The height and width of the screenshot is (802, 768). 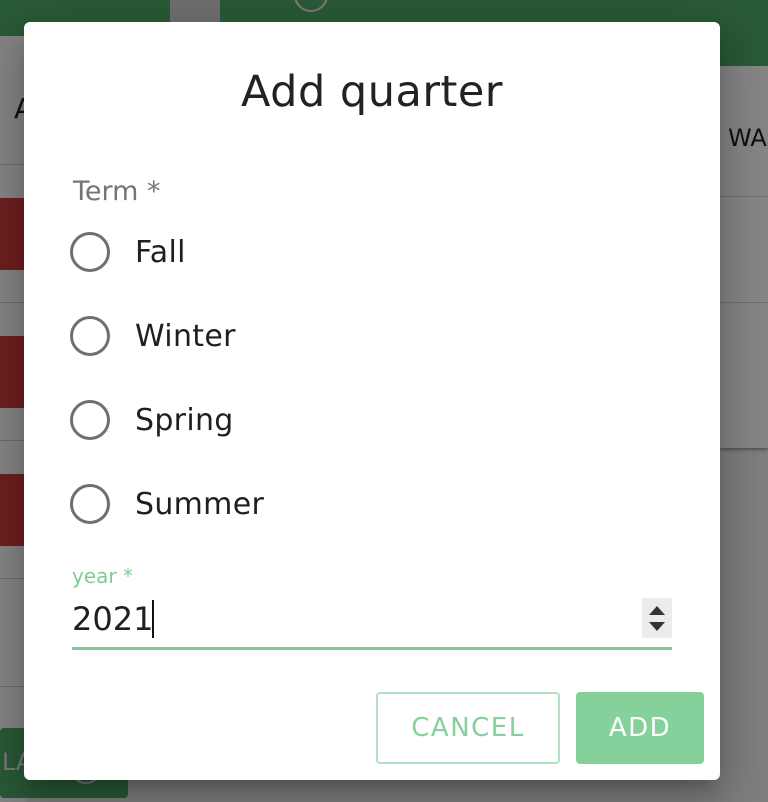 What do you see at coordinates (102, 576) in the screenshot?
I see `year-label: year *` at bounding box center [102, 576].